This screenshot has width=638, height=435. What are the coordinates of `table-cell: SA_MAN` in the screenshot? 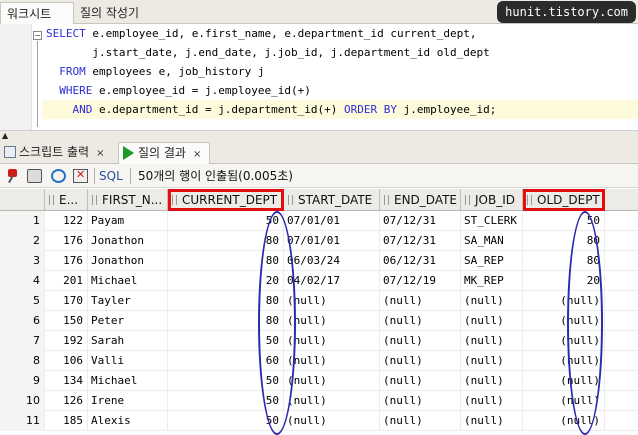 It's located at (492, 241).